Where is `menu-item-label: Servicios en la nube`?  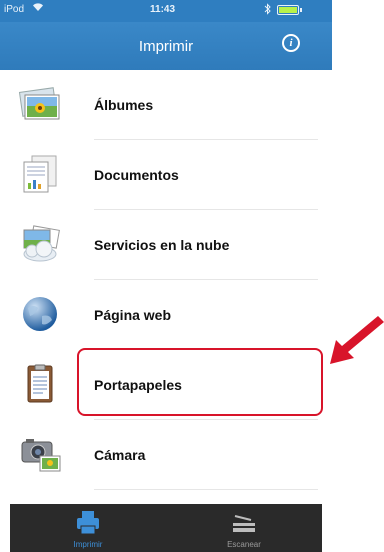
menu-item-label: Servicios en la nube is located at coordinates (162, 245).